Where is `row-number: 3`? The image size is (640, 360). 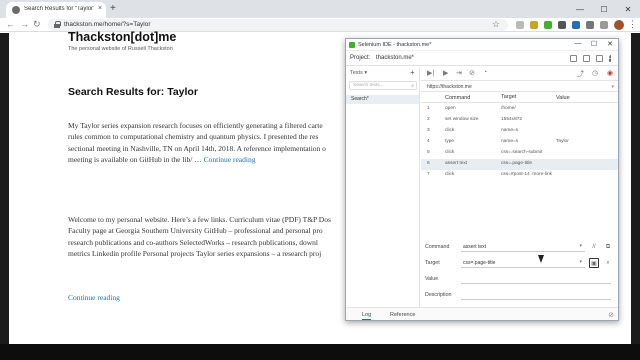
row-number: 3 is located at coordinates (428, 130).